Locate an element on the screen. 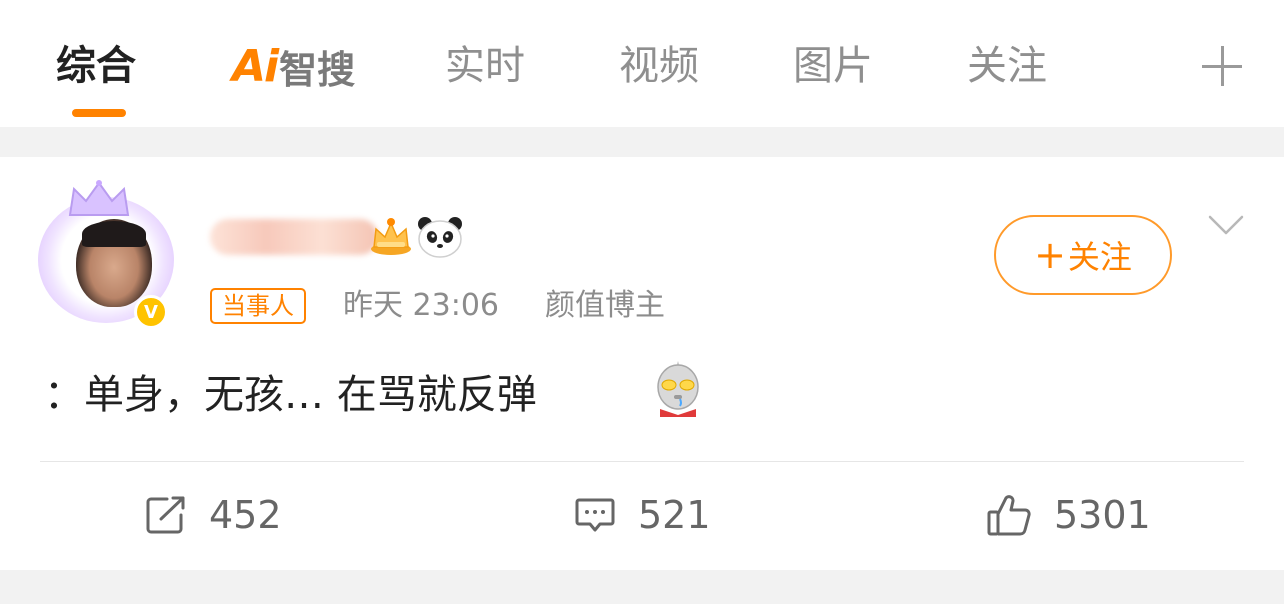  avatar-hair is located at coordinates (114, 234).